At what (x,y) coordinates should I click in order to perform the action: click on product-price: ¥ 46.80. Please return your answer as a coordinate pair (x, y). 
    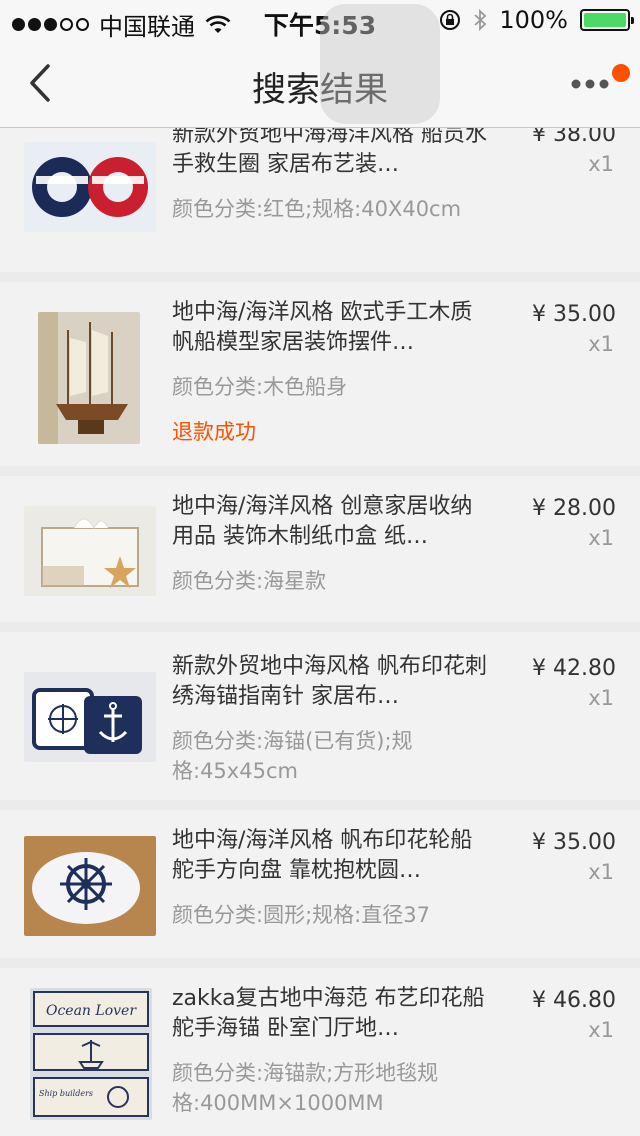
    Looking at the image, I should click on (574, 1000).